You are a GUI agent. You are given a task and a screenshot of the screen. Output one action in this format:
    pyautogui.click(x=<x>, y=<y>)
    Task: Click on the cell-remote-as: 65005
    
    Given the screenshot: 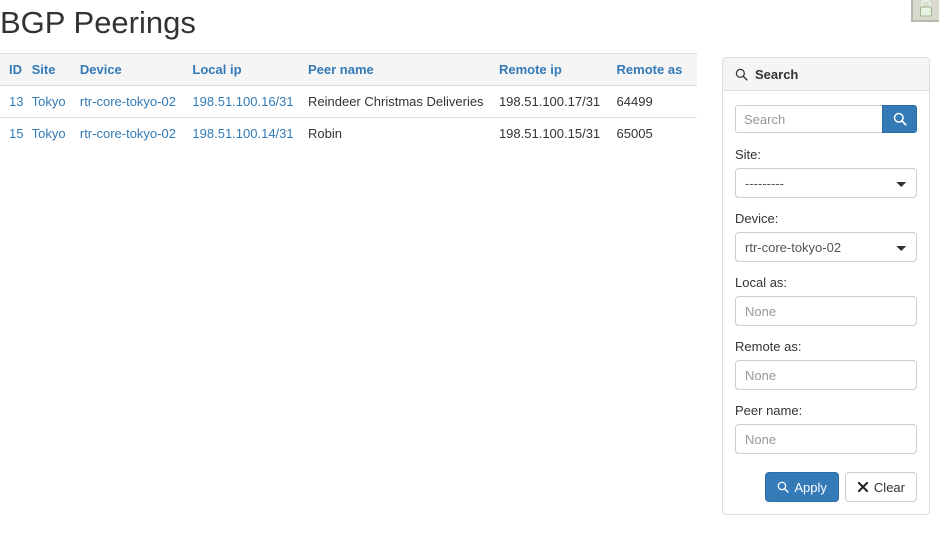 What is the action you would take?
    pyautogui.click(x=656, y=133)
    